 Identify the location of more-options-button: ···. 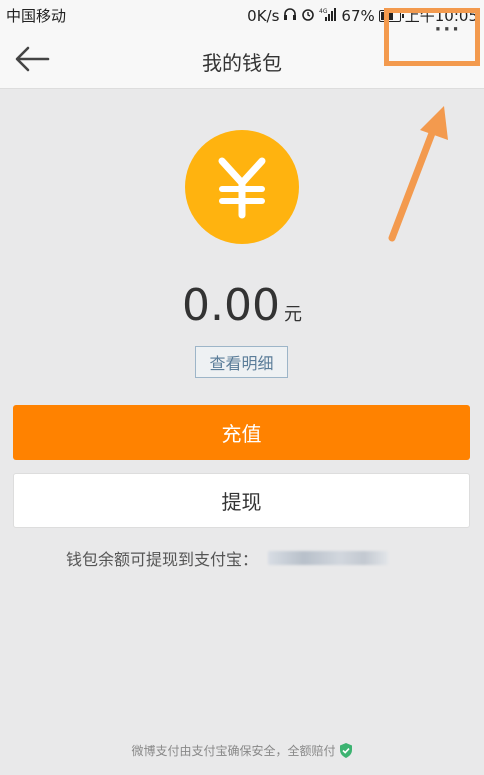
(432, 37).